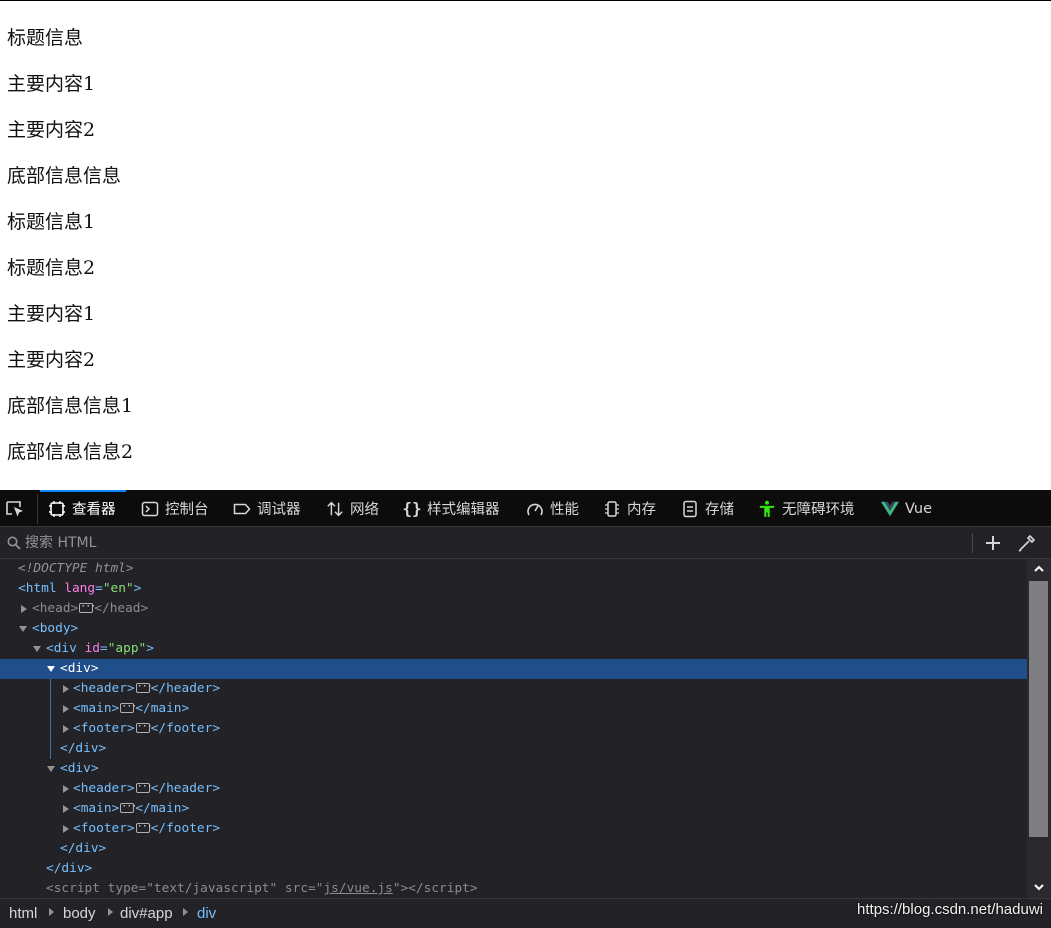 The image size is (1051, 928). I want to click on breadcrumb-item: div#app, so click(146, 913).